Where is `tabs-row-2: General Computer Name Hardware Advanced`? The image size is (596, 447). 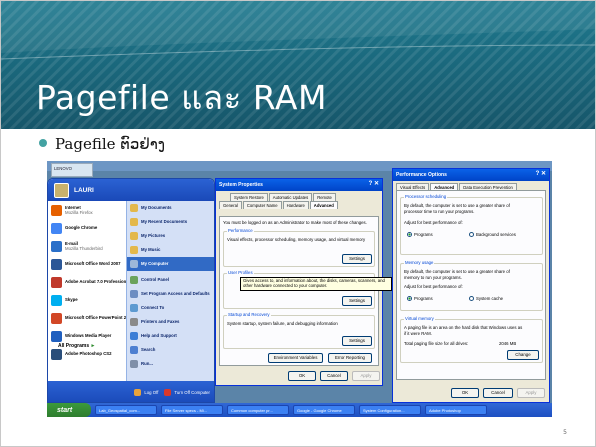
tabs-row-2: General Computer Name Hardware Advanced is located at coordinates (299, 205).